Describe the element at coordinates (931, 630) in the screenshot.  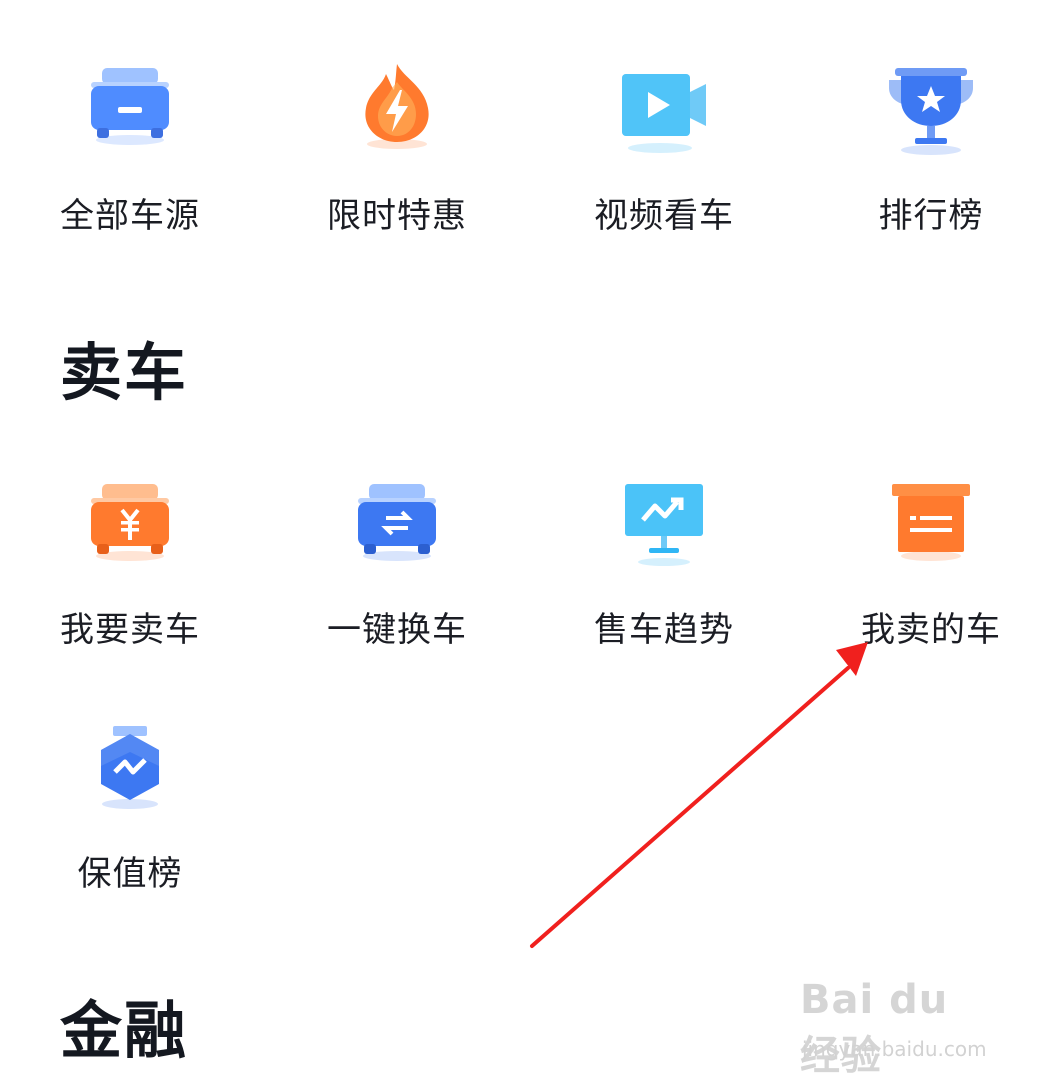
I see `tile-label: 我卖的车` at that location.